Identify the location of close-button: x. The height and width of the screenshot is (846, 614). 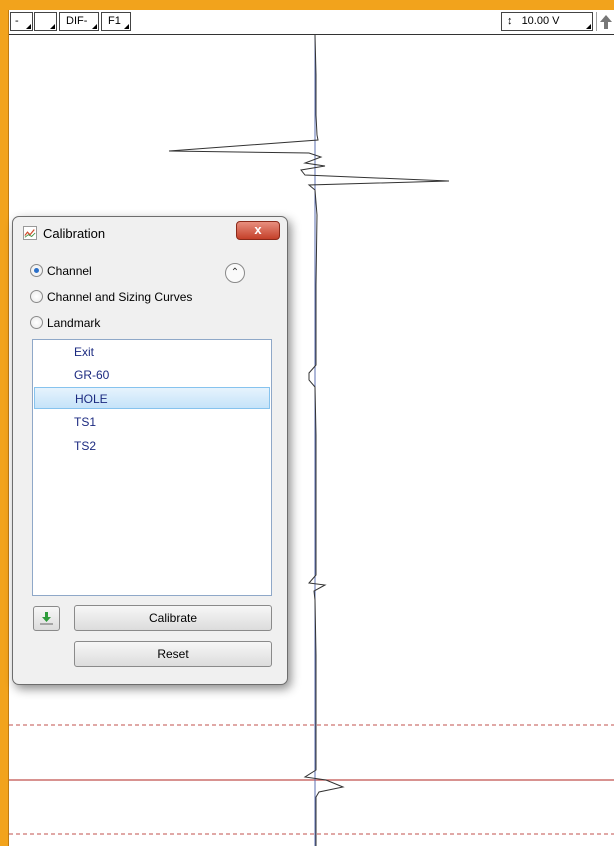
(258, 230).